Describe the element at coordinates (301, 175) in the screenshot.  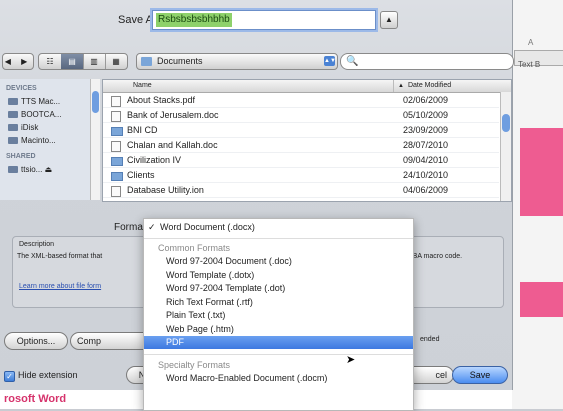
I see `file-row: Clients 24/10/2010` at that location.